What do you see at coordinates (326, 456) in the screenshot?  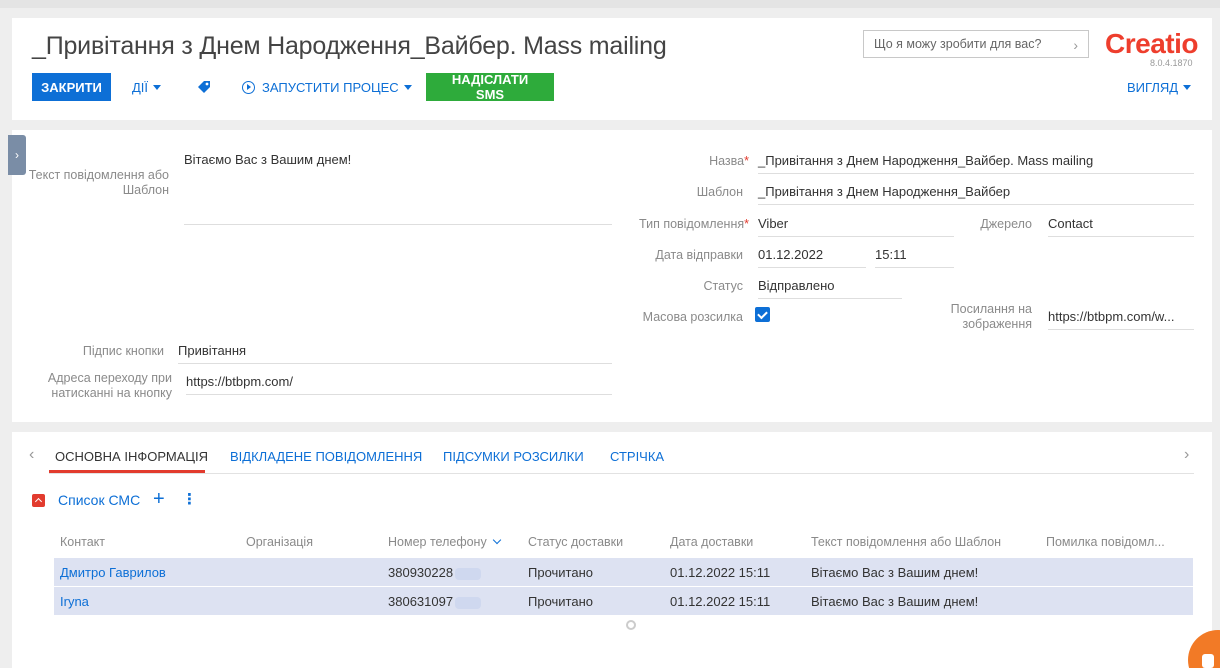 I see `tab-delayed-message: ВІДКЛАДЕНЕ ПОВІДОМЛЕННЯ` at bounding box center [326, 456].